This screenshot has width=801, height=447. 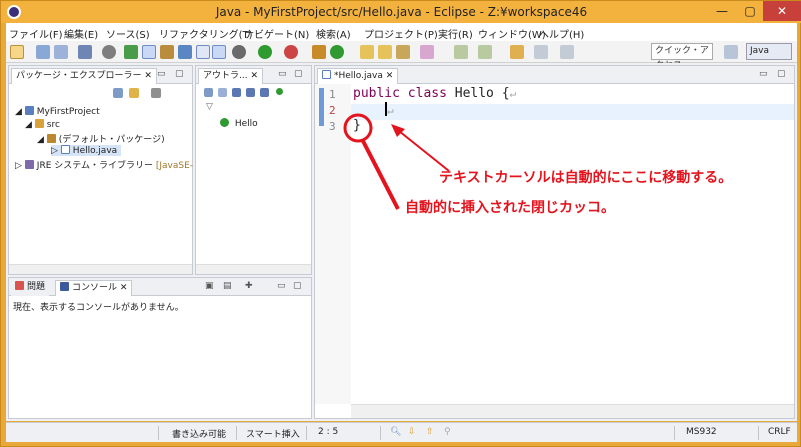 I want to click on annotation-overlay, so click(x=396, y=161).